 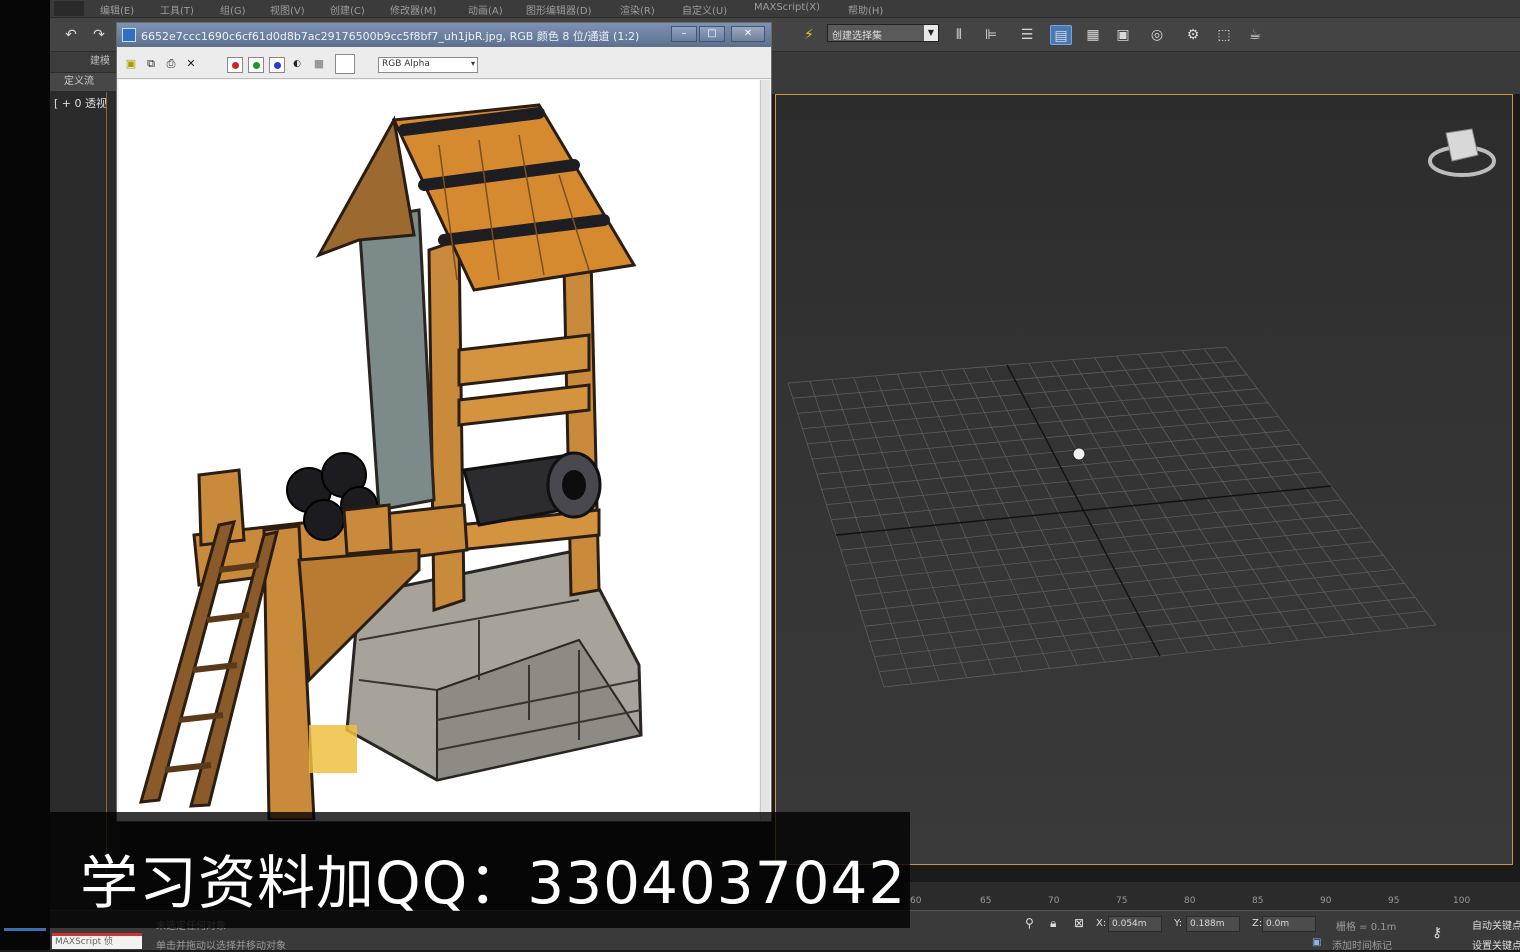 I want to click on isolate-icon: ⚲, so click(x=1029, y=923).